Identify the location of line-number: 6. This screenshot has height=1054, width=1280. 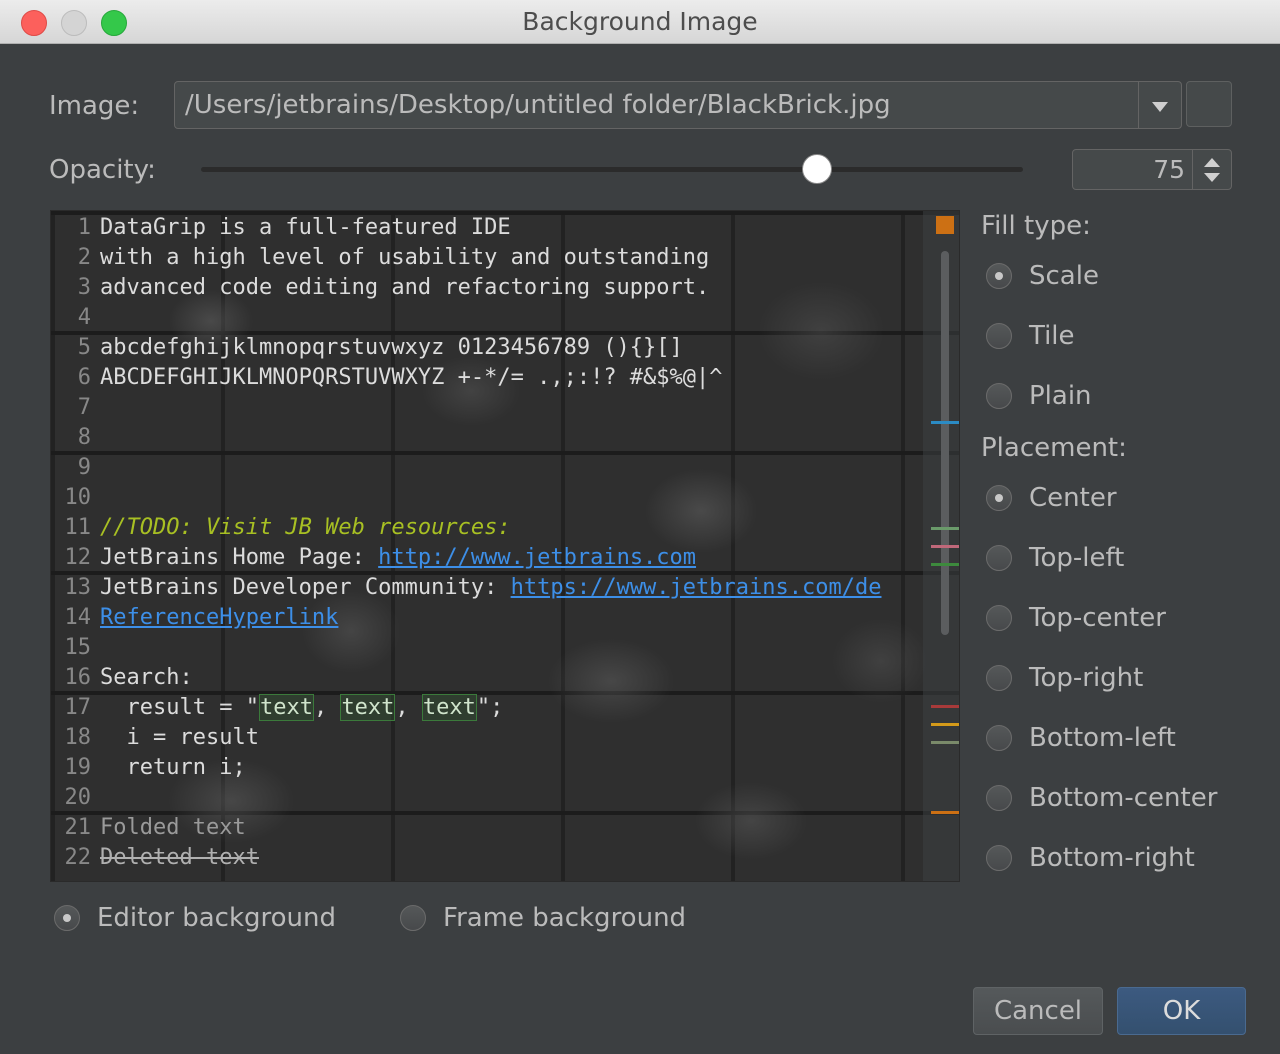
(84, 377).